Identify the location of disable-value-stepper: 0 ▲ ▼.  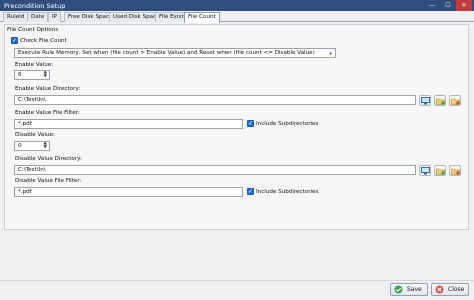
(32, 146).